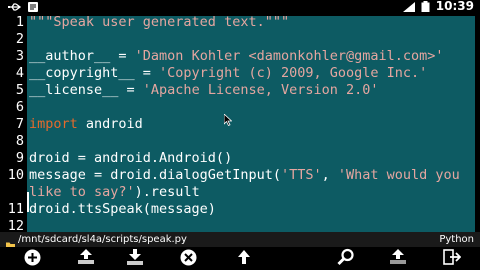 Image resolution: width=480 pixels, height=270 pixels. I want to click on search-button, so click(346, 259).